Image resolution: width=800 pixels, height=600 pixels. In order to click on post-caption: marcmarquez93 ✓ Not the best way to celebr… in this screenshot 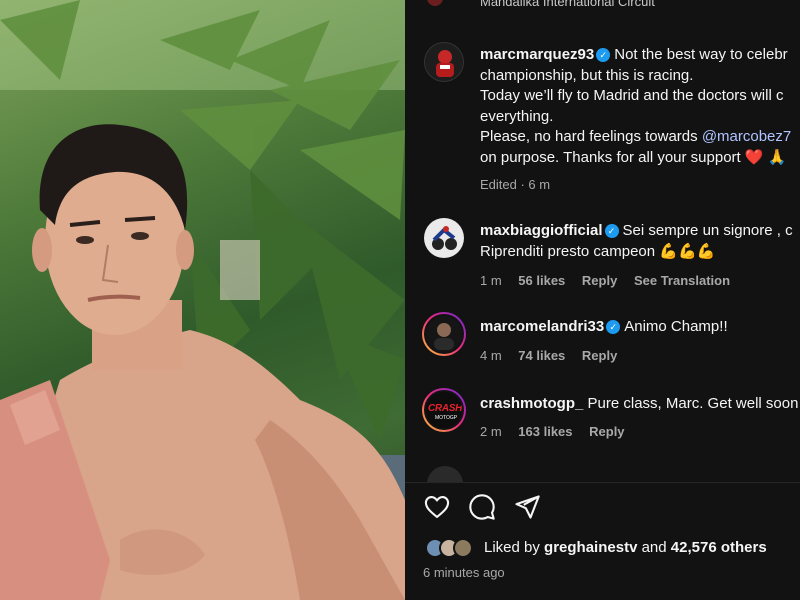, I will do `click(640, 106)`.